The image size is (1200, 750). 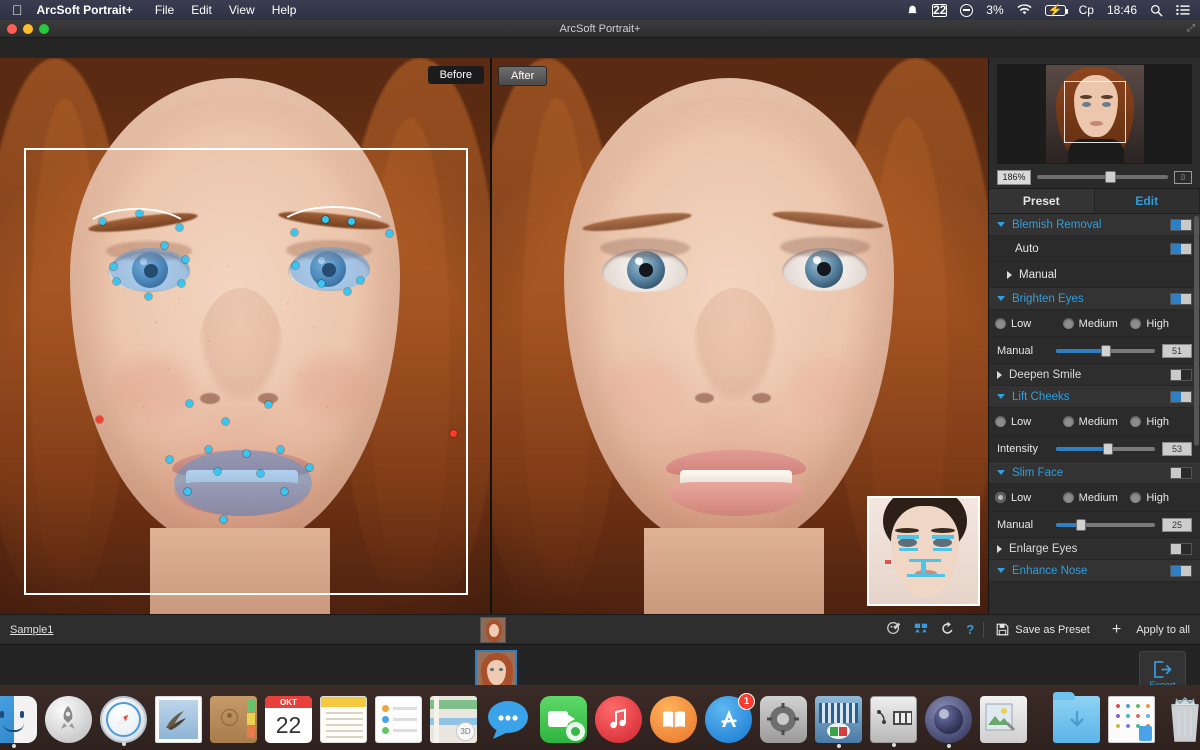 What do you see at coordinates (618, 719) in the screenshot?
I see `dock-item-itunes` at bounding box center [618, 719].